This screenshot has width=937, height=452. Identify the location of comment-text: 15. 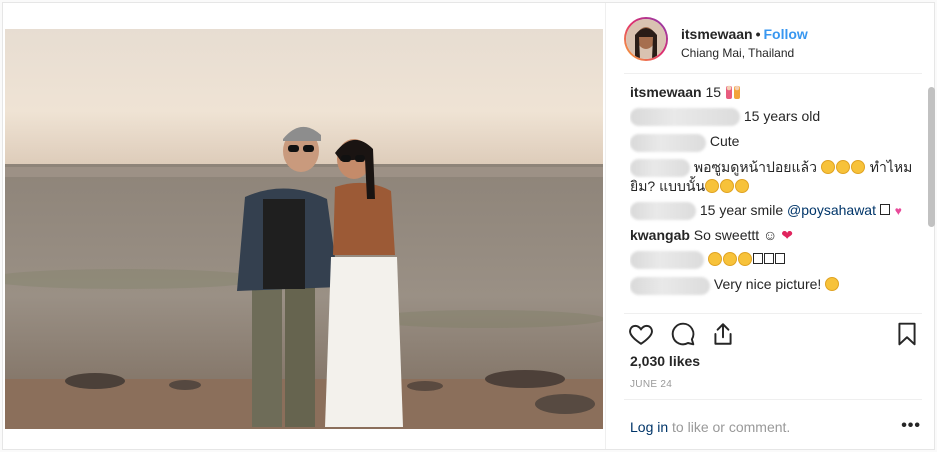
(713, 92).